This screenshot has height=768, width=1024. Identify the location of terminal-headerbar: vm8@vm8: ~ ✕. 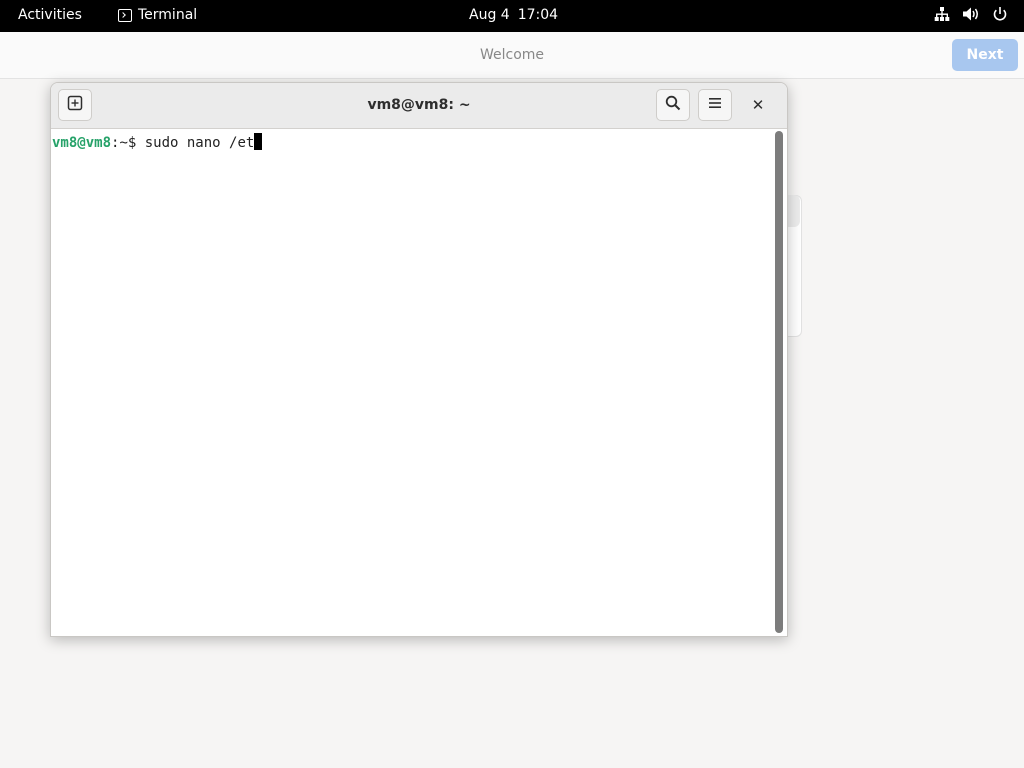
(419, 106).